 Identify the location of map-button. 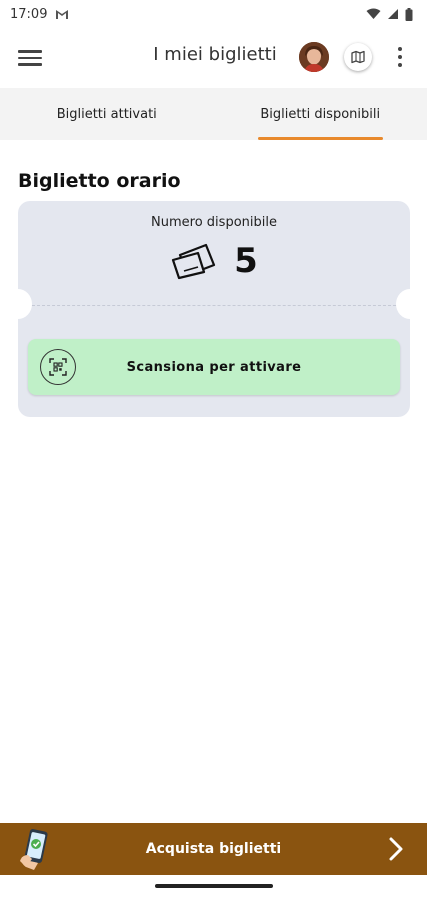
(358, 57).